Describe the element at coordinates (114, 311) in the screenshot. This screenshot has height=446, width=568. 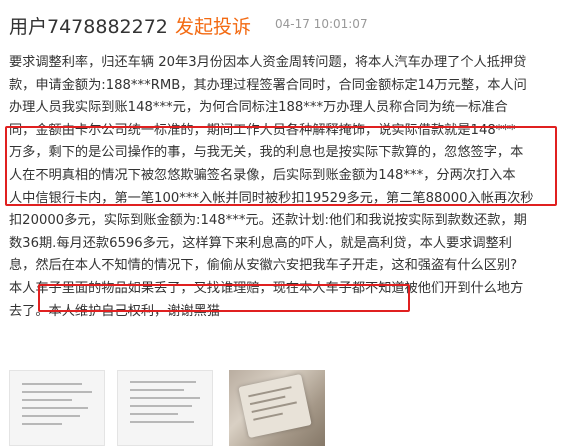
I see `body-line: 去了。本人维护自己权利，谢谢黑猫` at that location.